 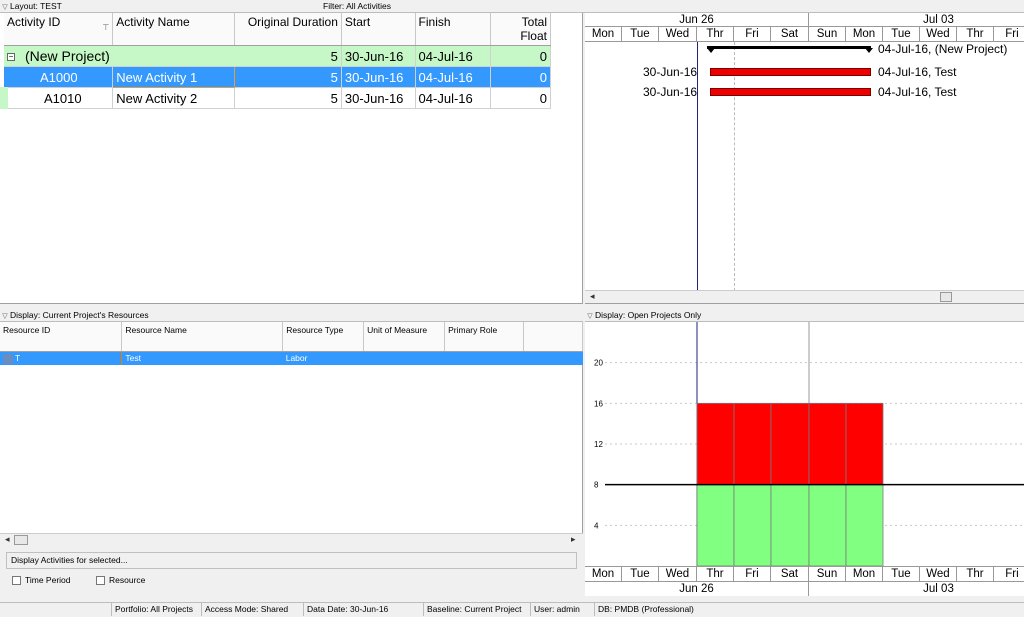 I want to click on resources-label-bar: ▽ Display: Current Project's Resources, so click(x=291, y=315).